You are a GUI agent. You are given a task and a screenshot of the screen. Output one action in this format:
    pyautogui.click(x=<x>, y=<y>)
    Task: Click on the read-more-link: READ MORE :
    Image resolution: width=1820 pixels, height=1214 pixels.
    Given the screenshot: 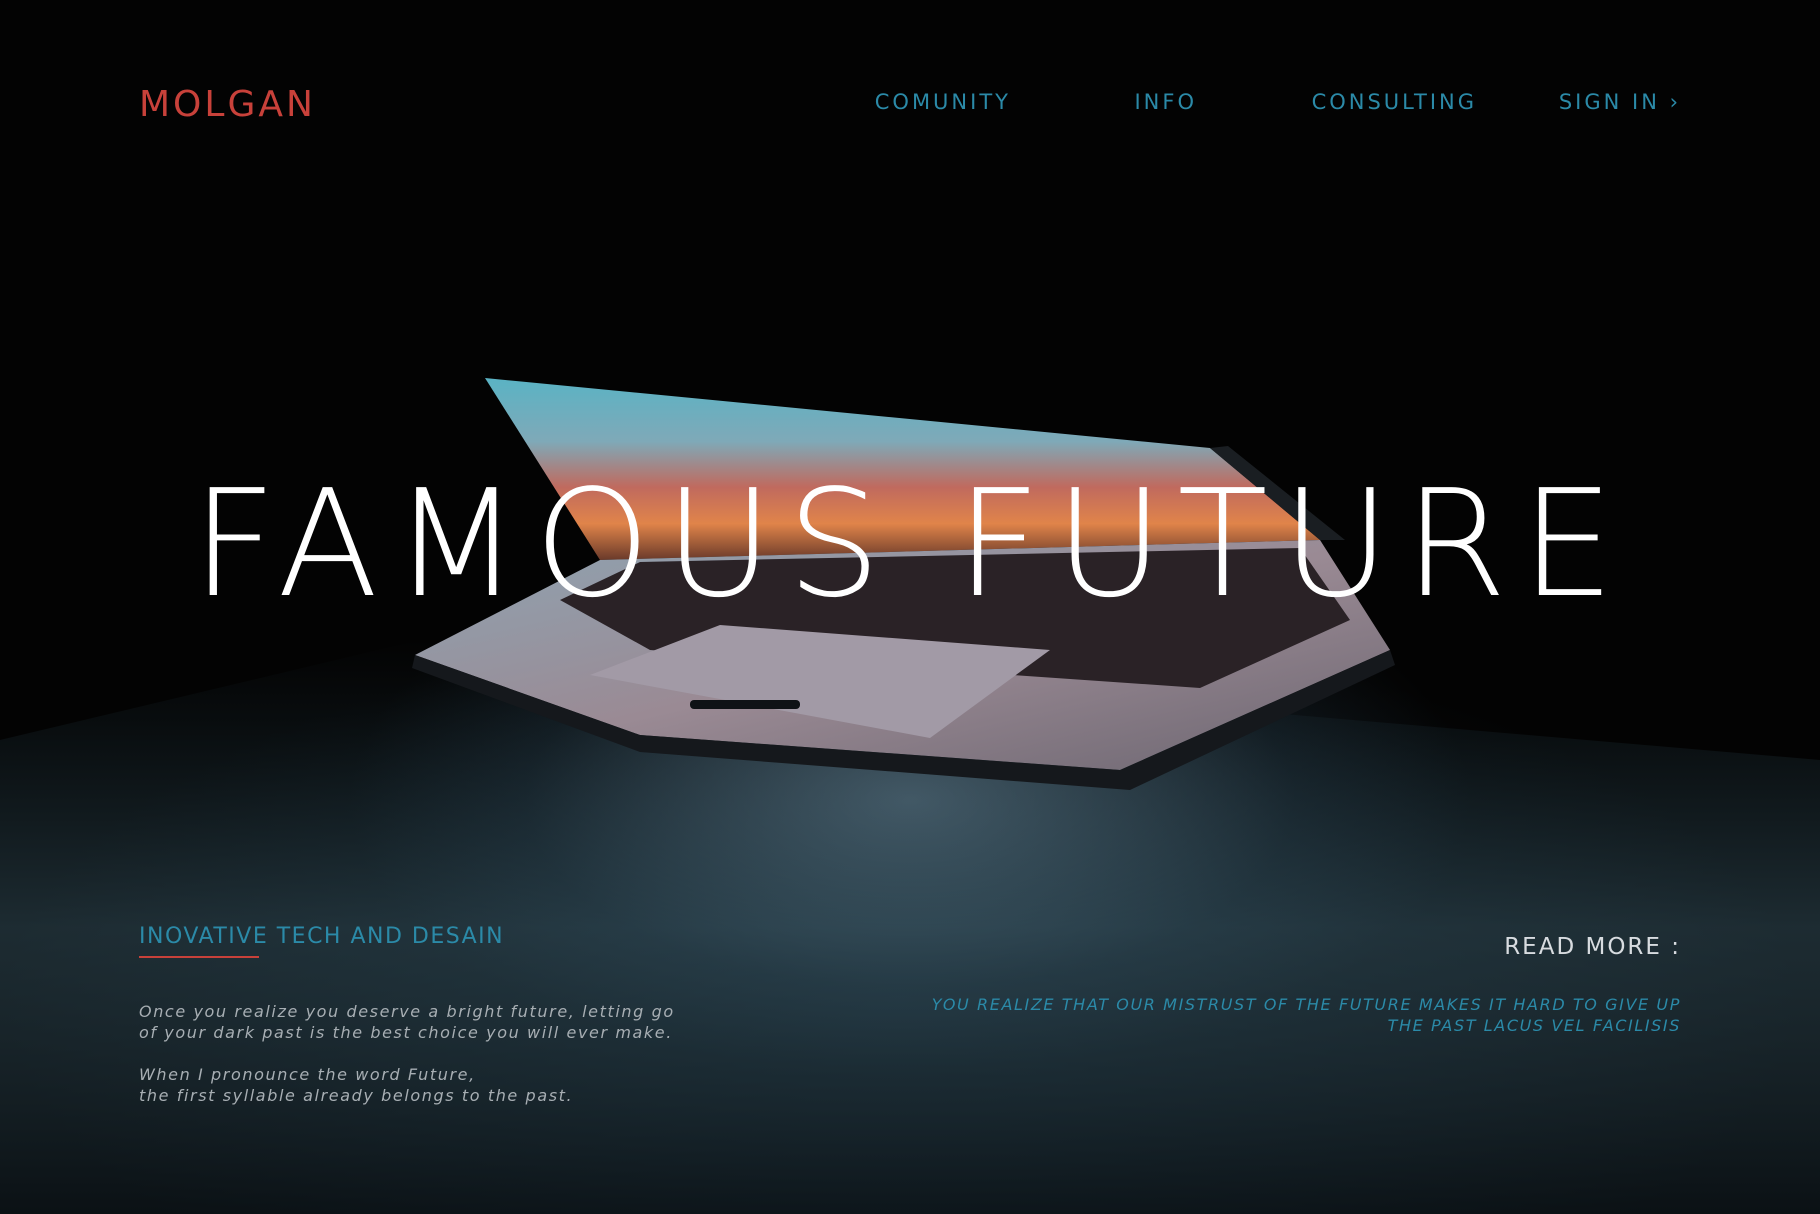 What is the action you would take?
    pyautogui.click(x=1592, y=947)
    